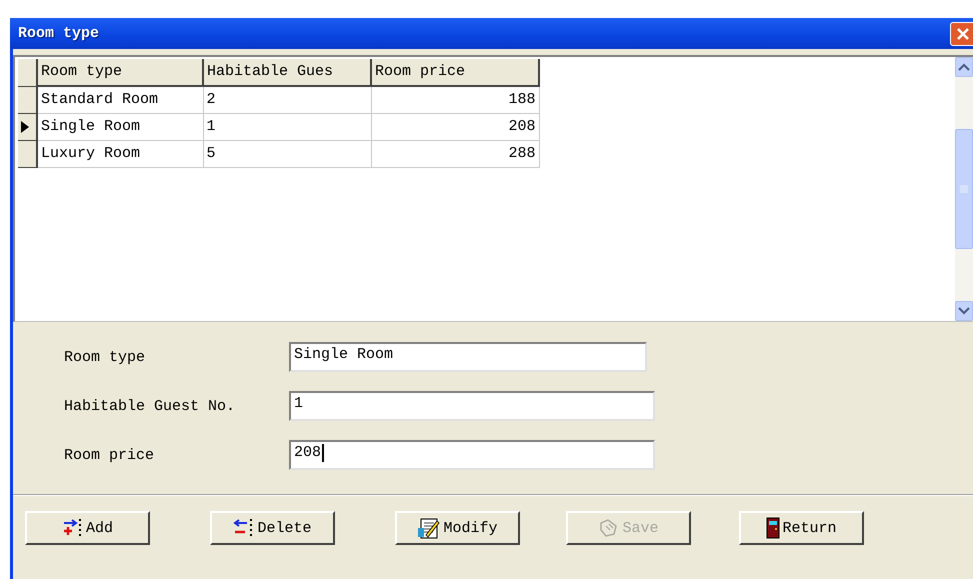  I want to click on action-button: Modify, so click(457, 528).